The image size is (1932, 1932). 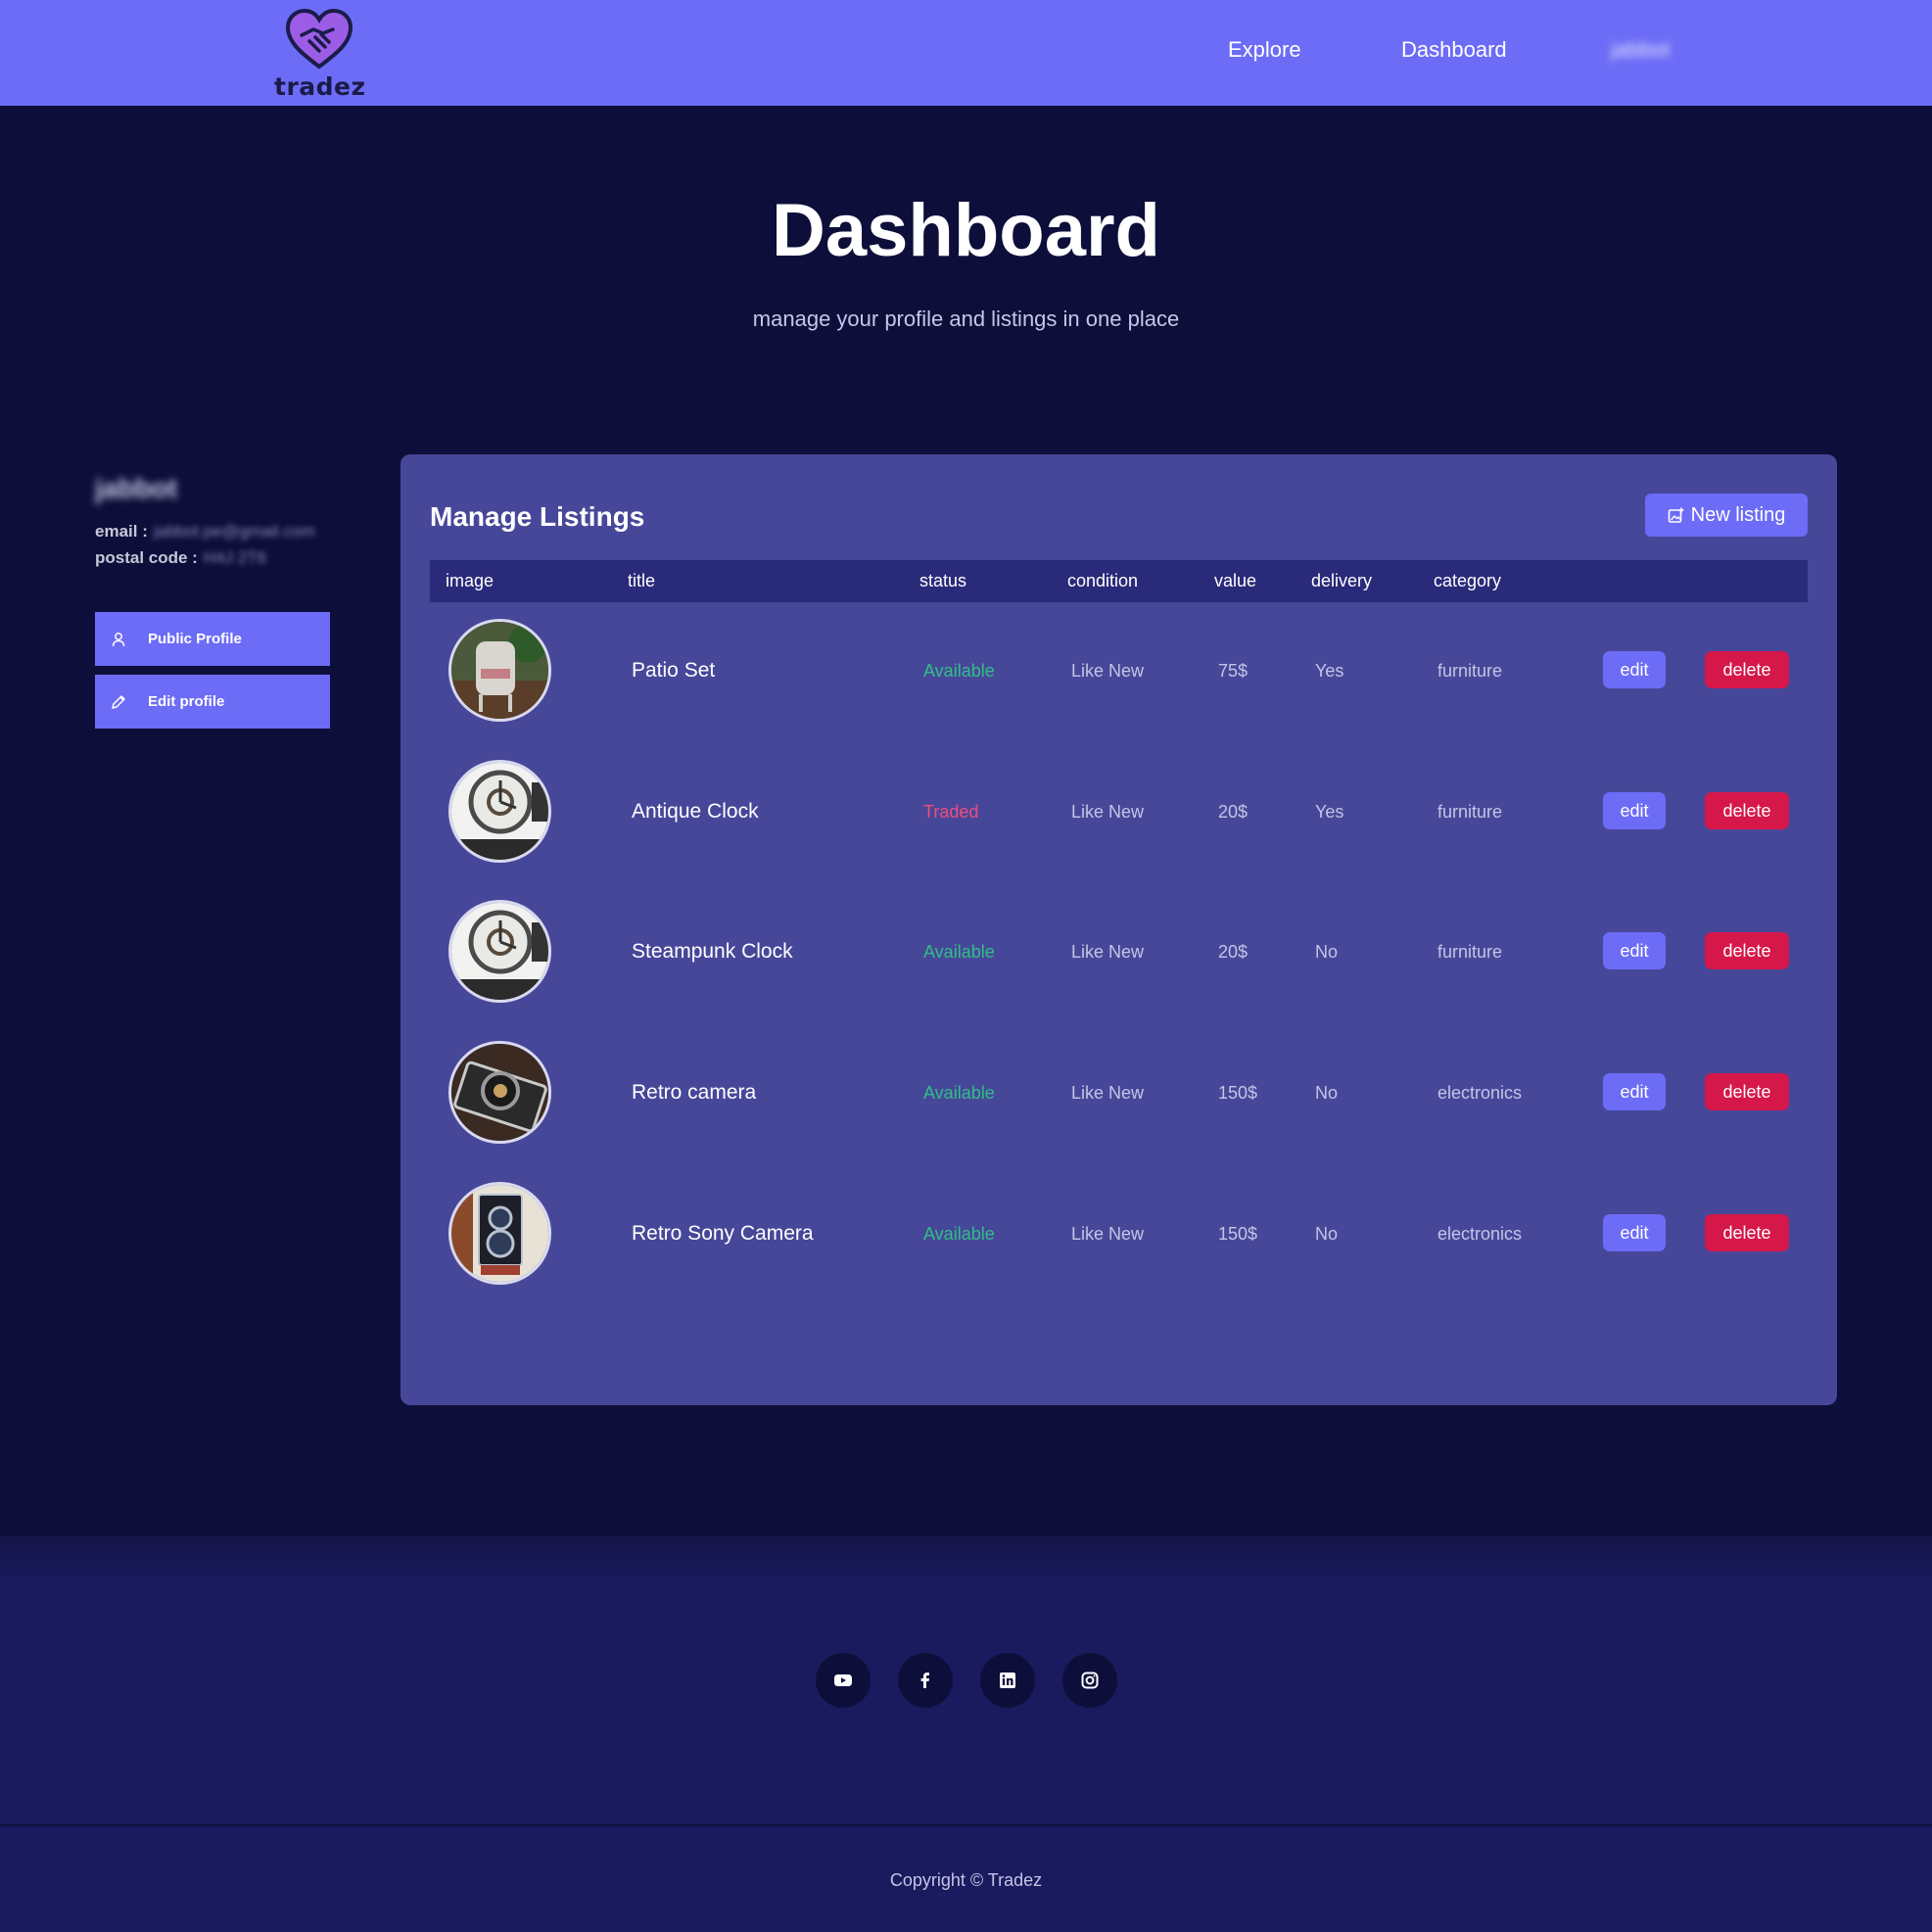 I want to click on footer-fade, so click(x=966, y=1560).